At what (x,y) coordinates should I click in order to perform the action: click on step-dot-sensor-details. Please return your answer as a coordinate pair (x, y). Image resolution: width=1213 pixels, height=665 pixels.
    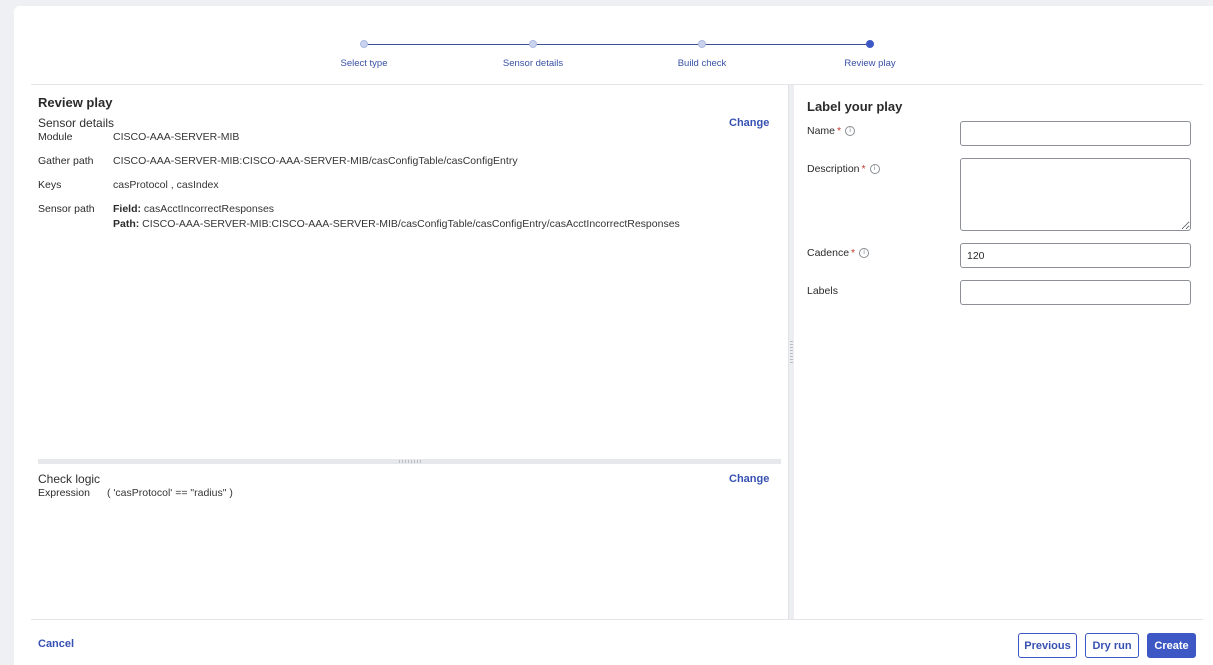
    Looking at the image, I should click on (533, 44).